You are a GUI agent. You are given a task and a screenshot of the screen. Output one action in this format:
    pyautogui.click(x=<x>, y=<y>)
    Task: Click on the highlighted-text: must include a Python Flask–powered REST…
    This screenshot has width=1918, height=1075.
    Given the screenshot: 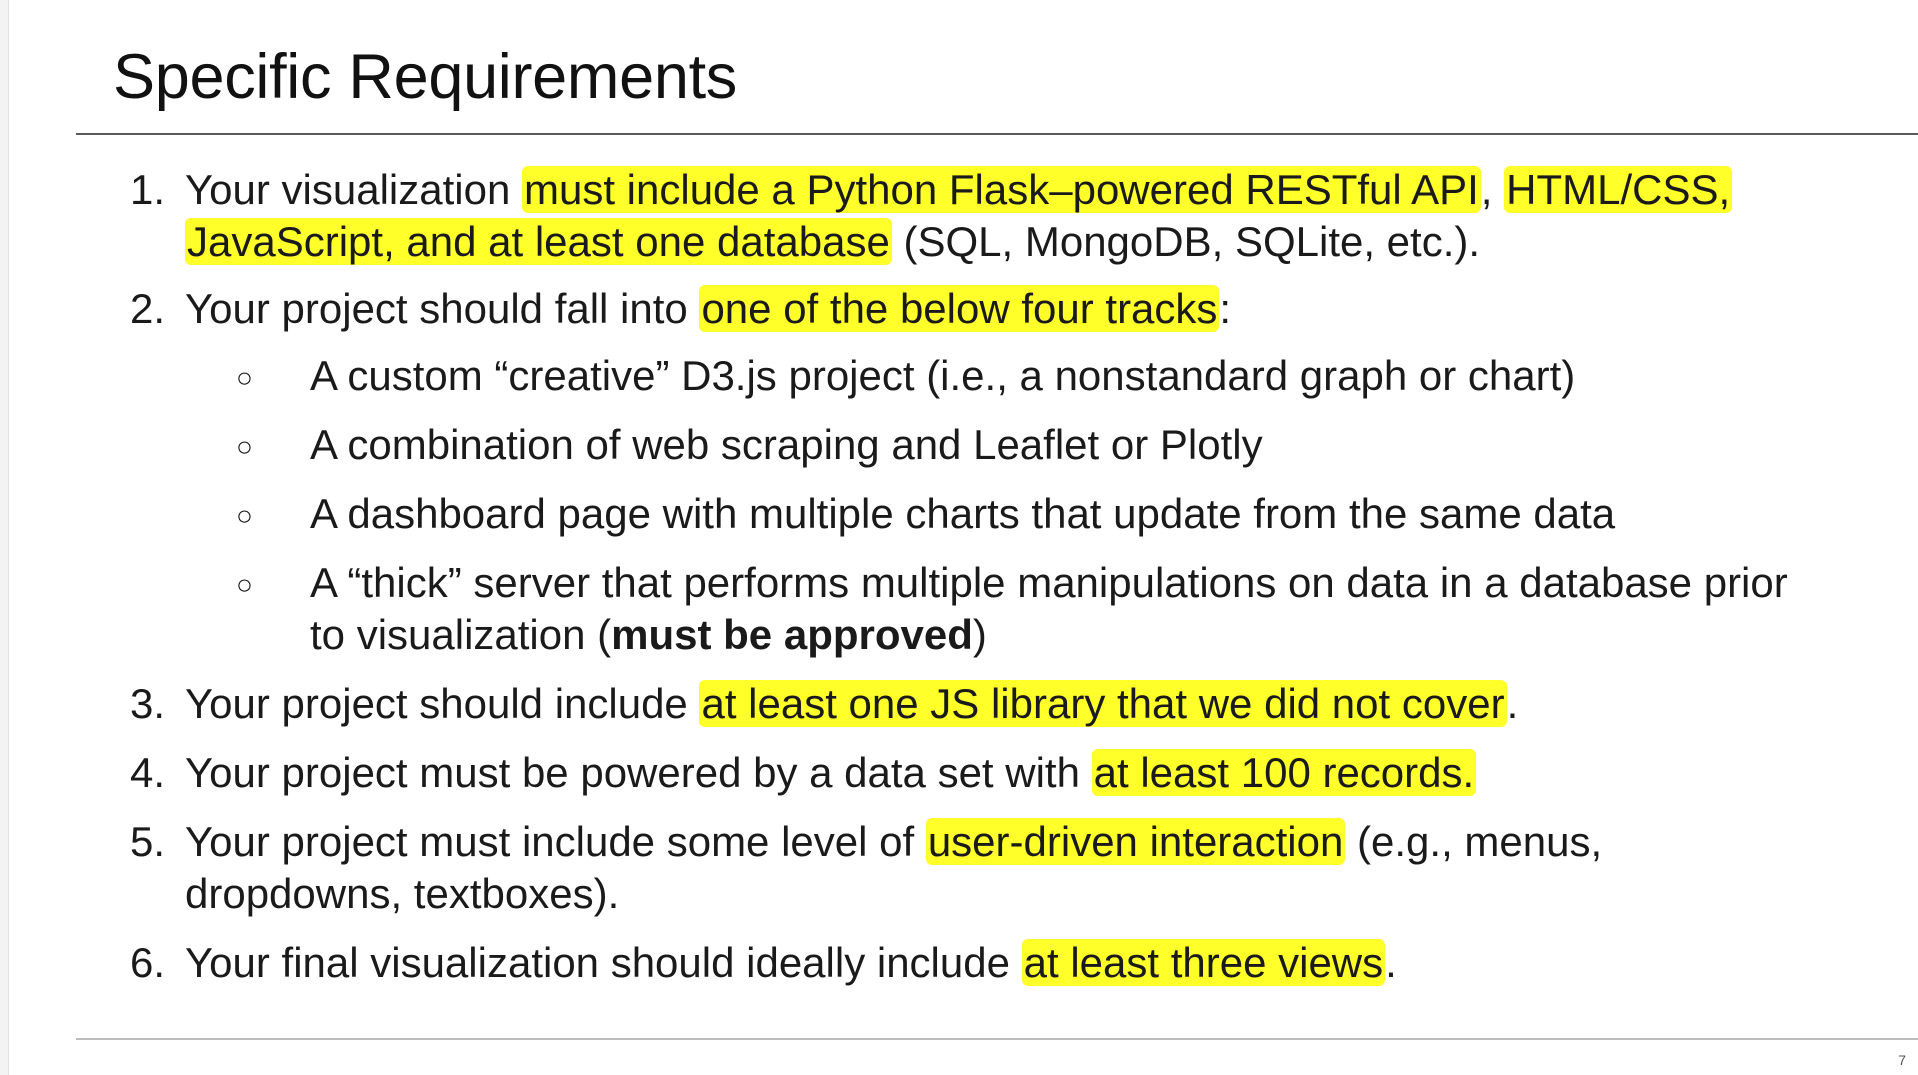 What is the action you would take?
    pyautogui.click(x=1001, y=189)
    